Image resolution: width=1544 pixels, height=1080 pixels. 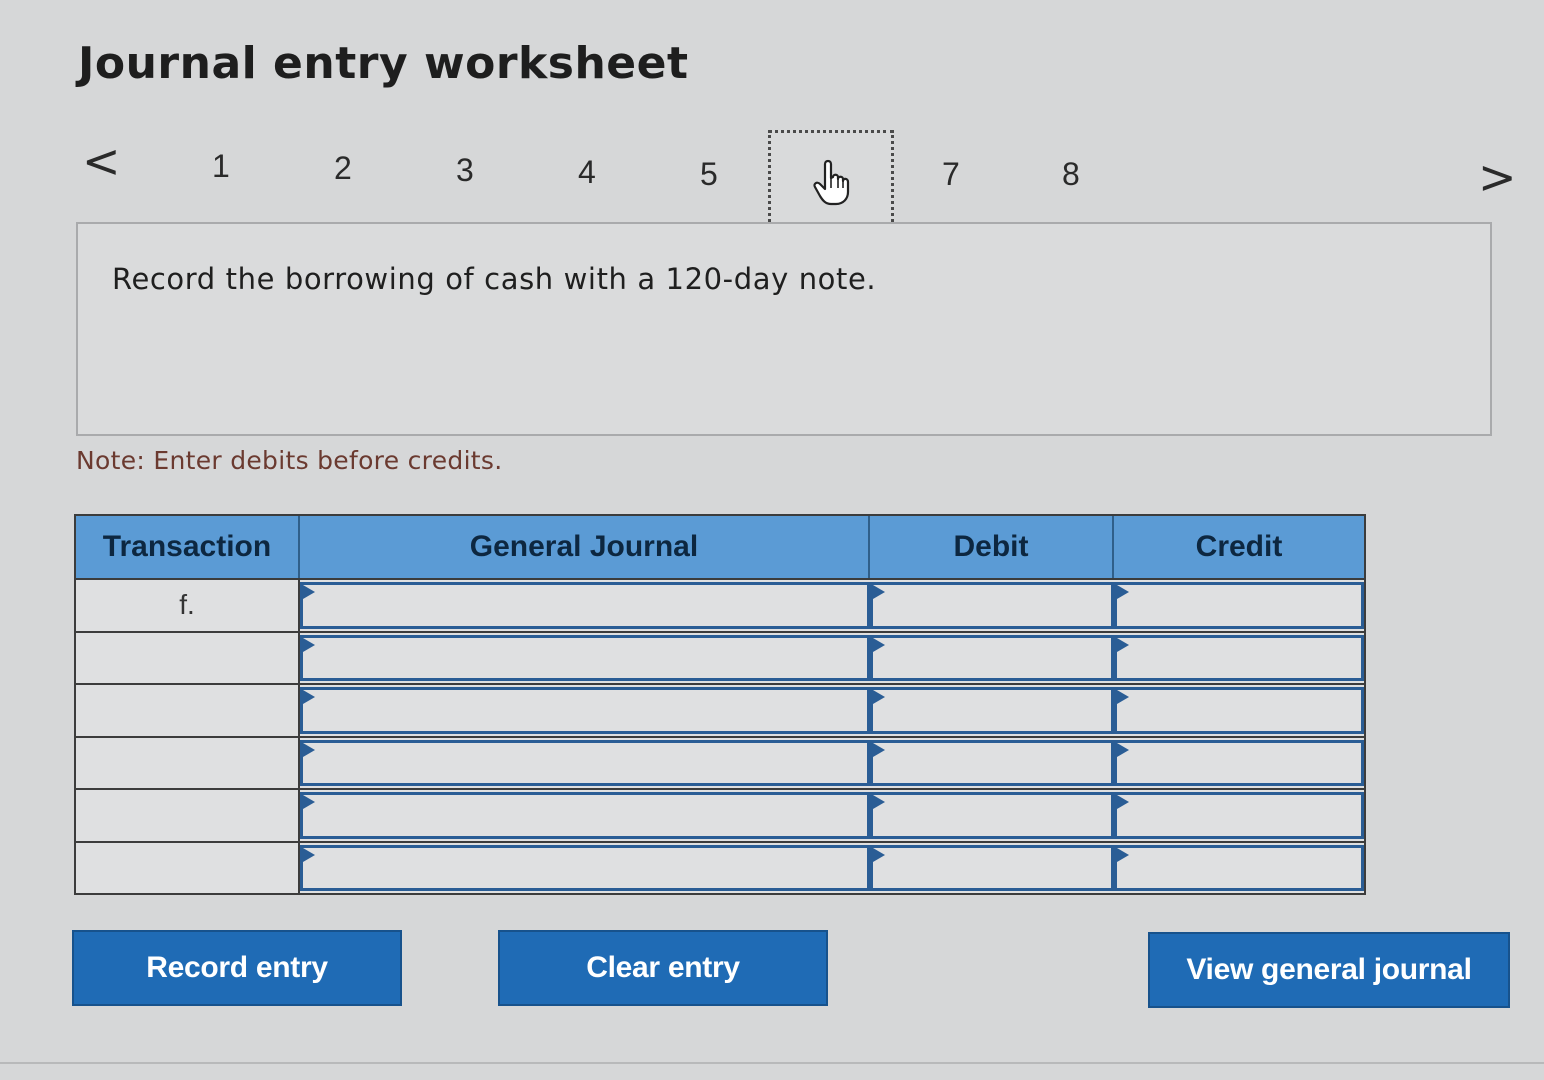 I want to click on table-row: f., so click(x=720, y=604).